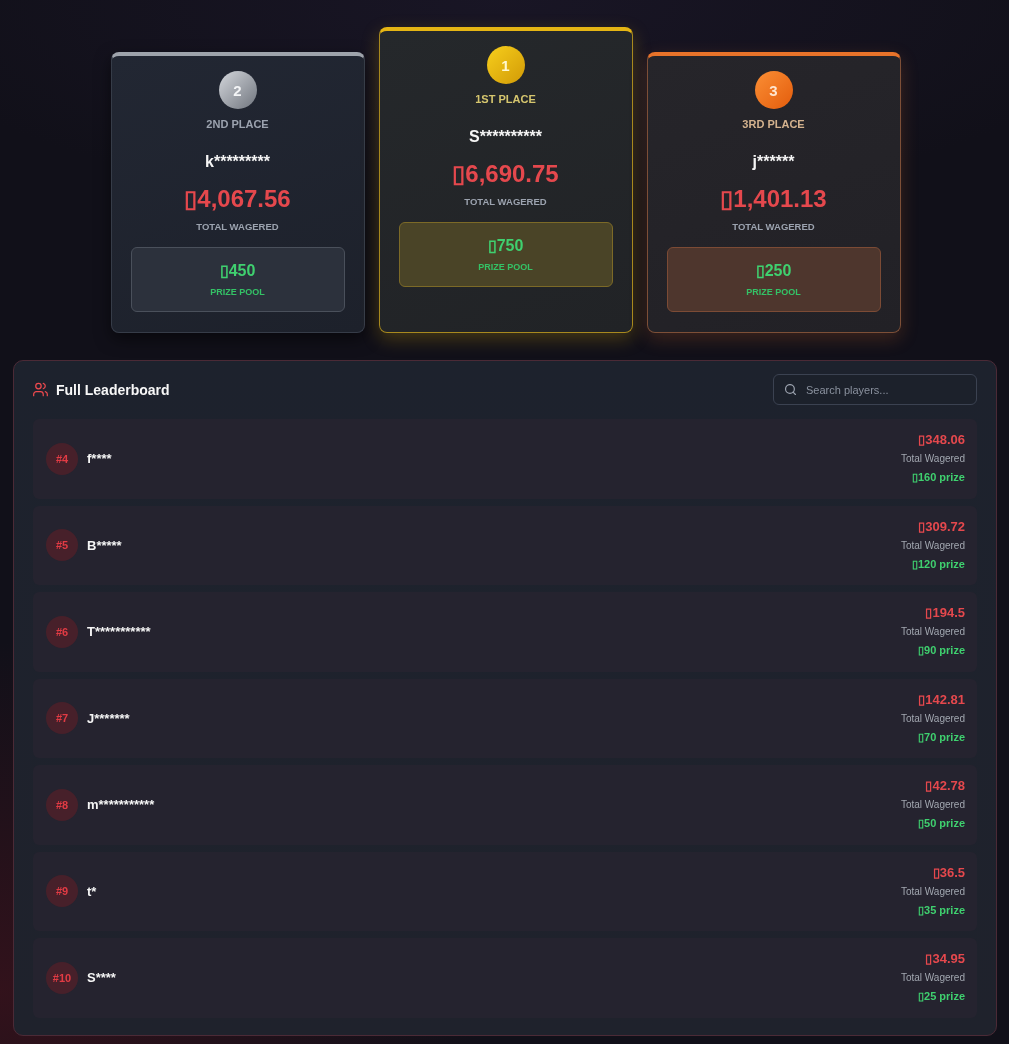  What do you see at coordinates (945, 959) in the screenshot?
I see `wagered-amount: ▯34.95` at bounding box center [945, 959].